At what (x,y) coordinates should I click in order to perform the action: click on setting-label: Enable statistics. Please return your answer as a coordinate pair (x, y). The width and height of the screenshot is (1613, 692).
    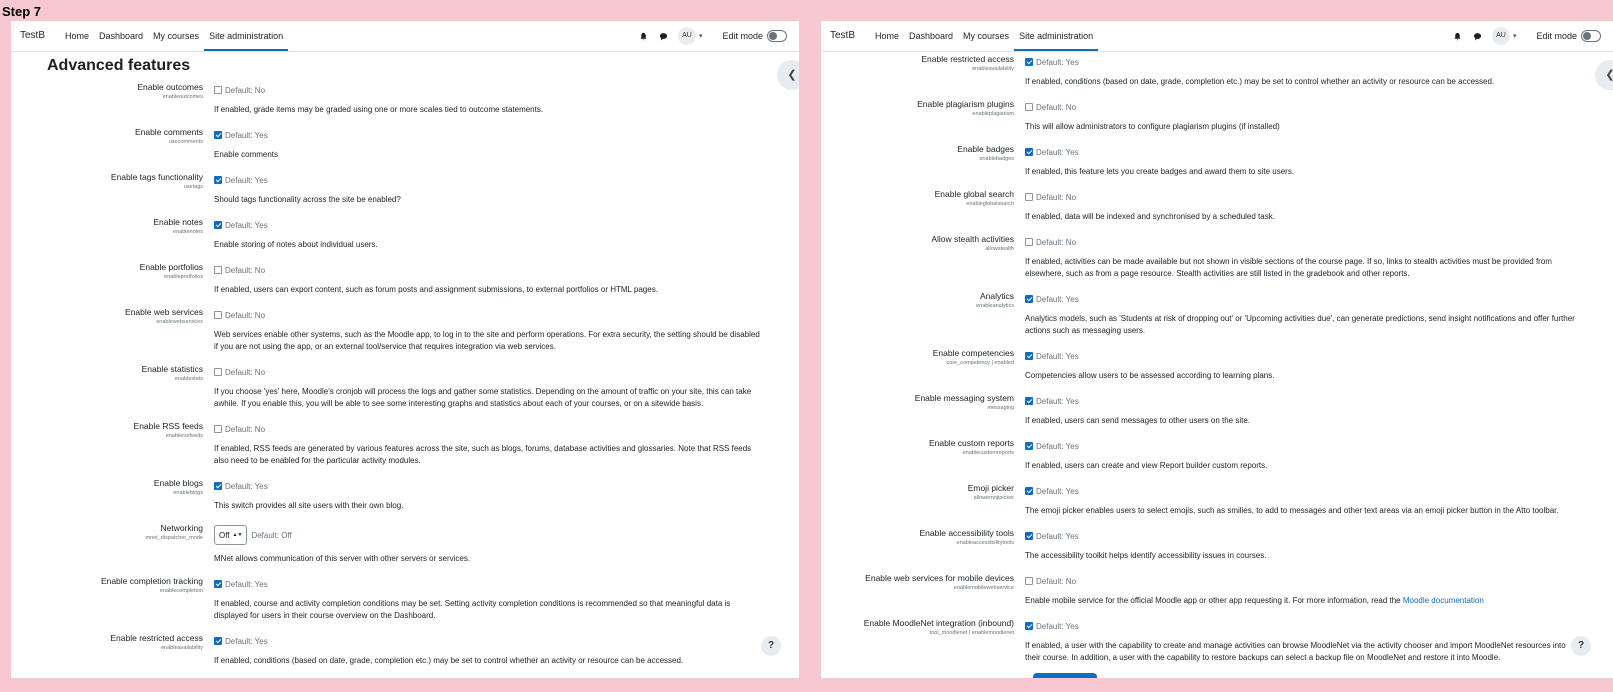
    Looking at the image, I should click on (172, 369).